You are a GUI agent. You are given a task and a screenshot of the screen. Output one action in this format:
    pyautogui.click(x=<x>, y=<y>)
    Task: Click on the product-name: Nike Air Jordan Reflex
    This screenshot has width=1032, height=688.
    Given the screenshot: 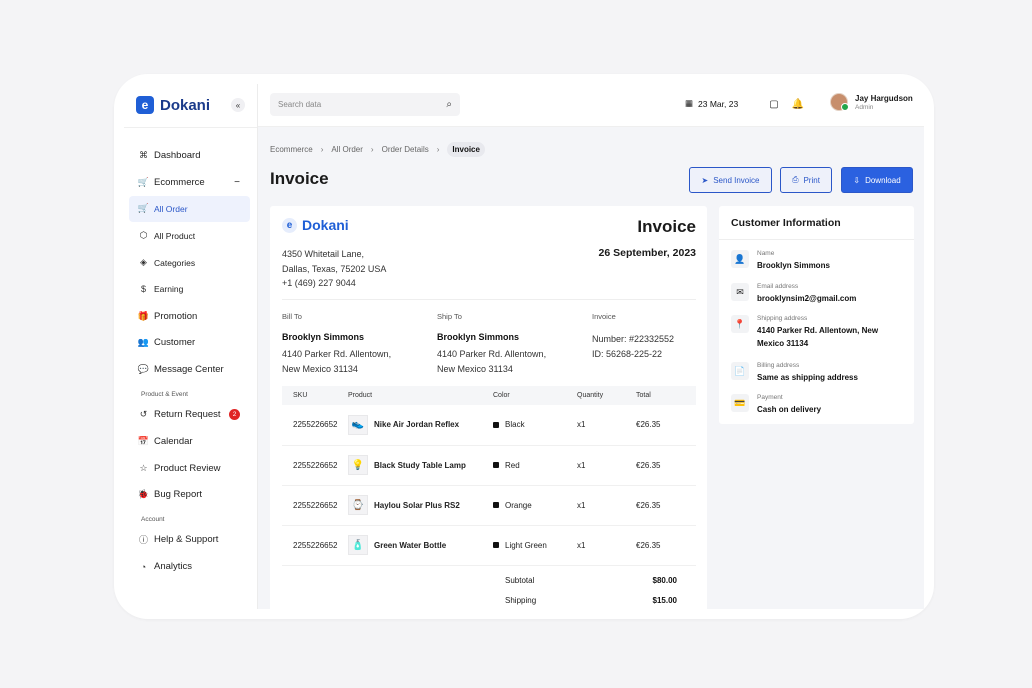 What is the action you would take?
    pyautogui.click(x=417, y=425)
    